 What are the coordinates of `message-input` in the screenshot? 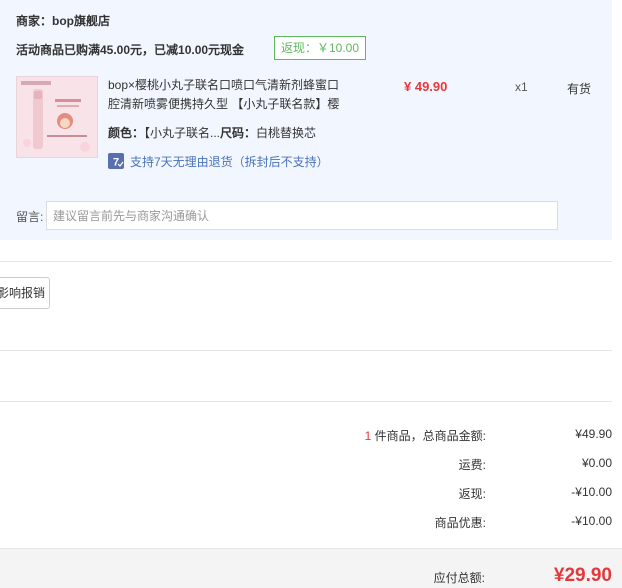 It's located at (302, 215).